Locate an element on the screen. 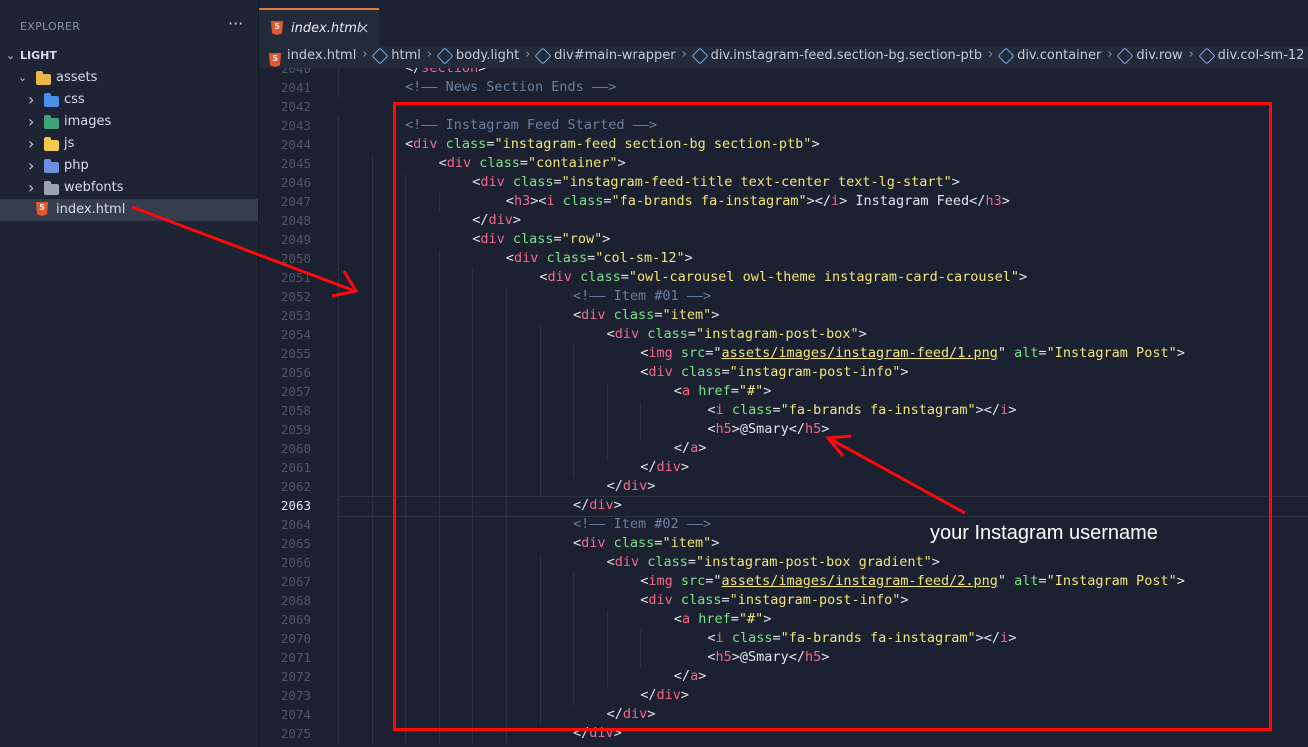 Image resolution: width=1308 pixels, height=747 pixels. breadcrumb-item: div.row is located at coordinates (1149, 55).